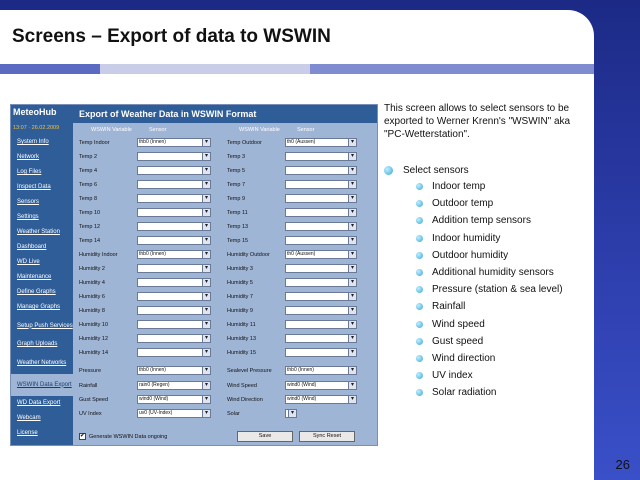  Describe the element at coordinates (505, 238) in the screenshot. I see `sub-bullet-item: Indoor humidity` at that location.